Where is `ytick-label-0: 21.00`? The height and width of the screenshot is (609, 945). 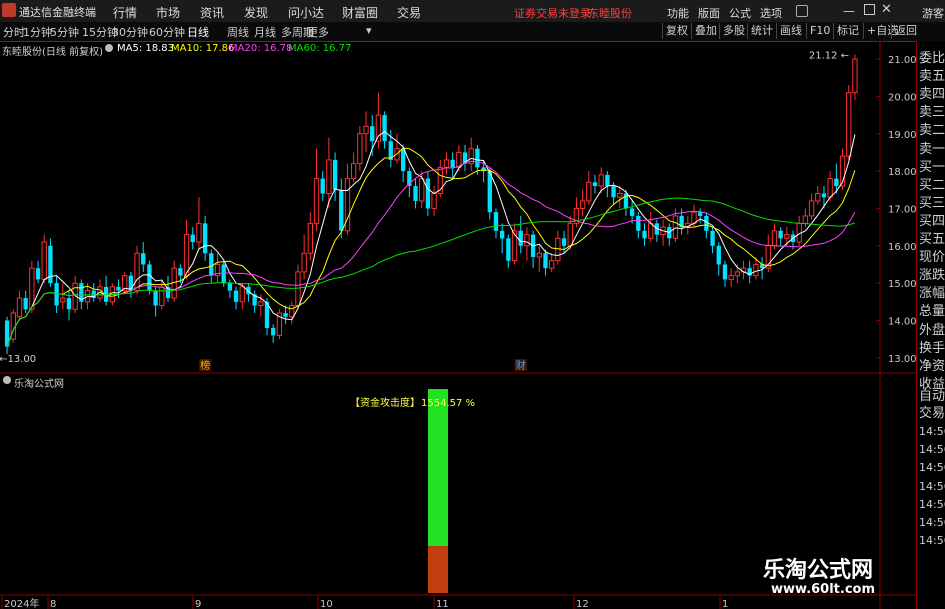
ytick-label-0: 21.00 is located at coordinates (902, 60).